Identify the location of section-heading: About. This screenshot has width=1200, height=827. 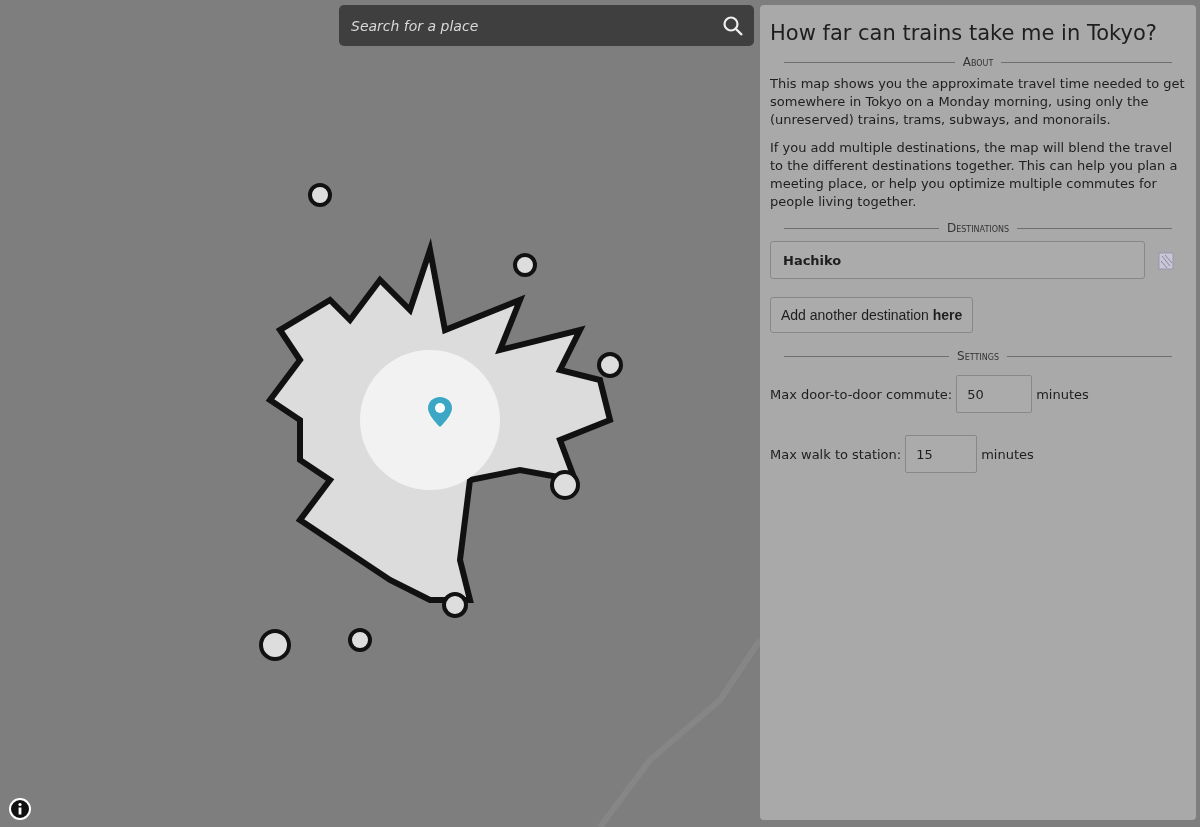
(978, 62).